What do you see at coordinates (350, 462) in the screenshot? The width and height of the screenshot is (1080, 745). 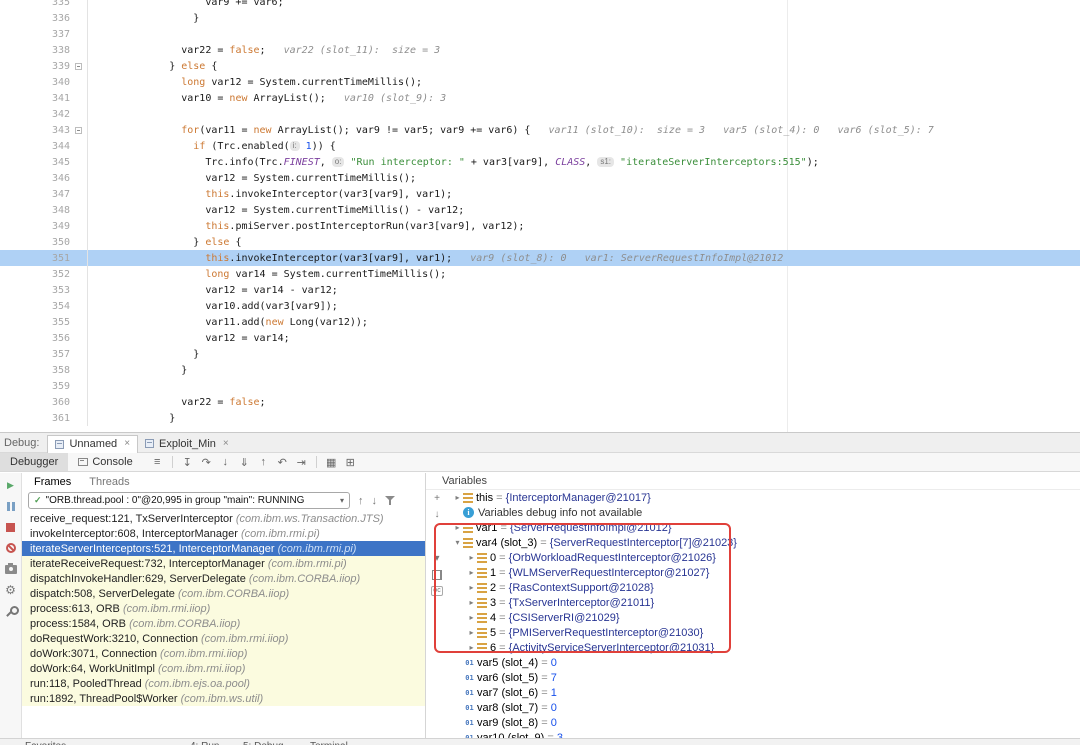 I see `restore-layout-icon: ⊞` at bounding box center [350, 462].